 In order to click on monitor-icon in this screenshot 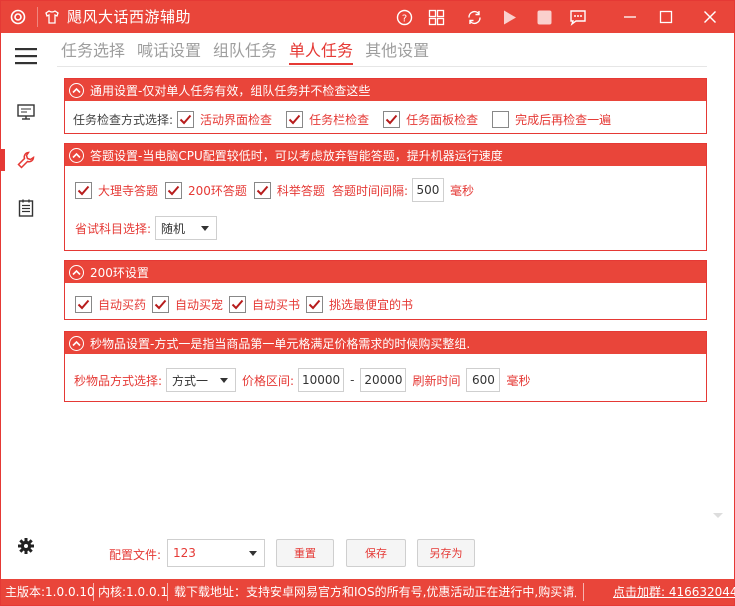, I will do `click(26, 112)`.